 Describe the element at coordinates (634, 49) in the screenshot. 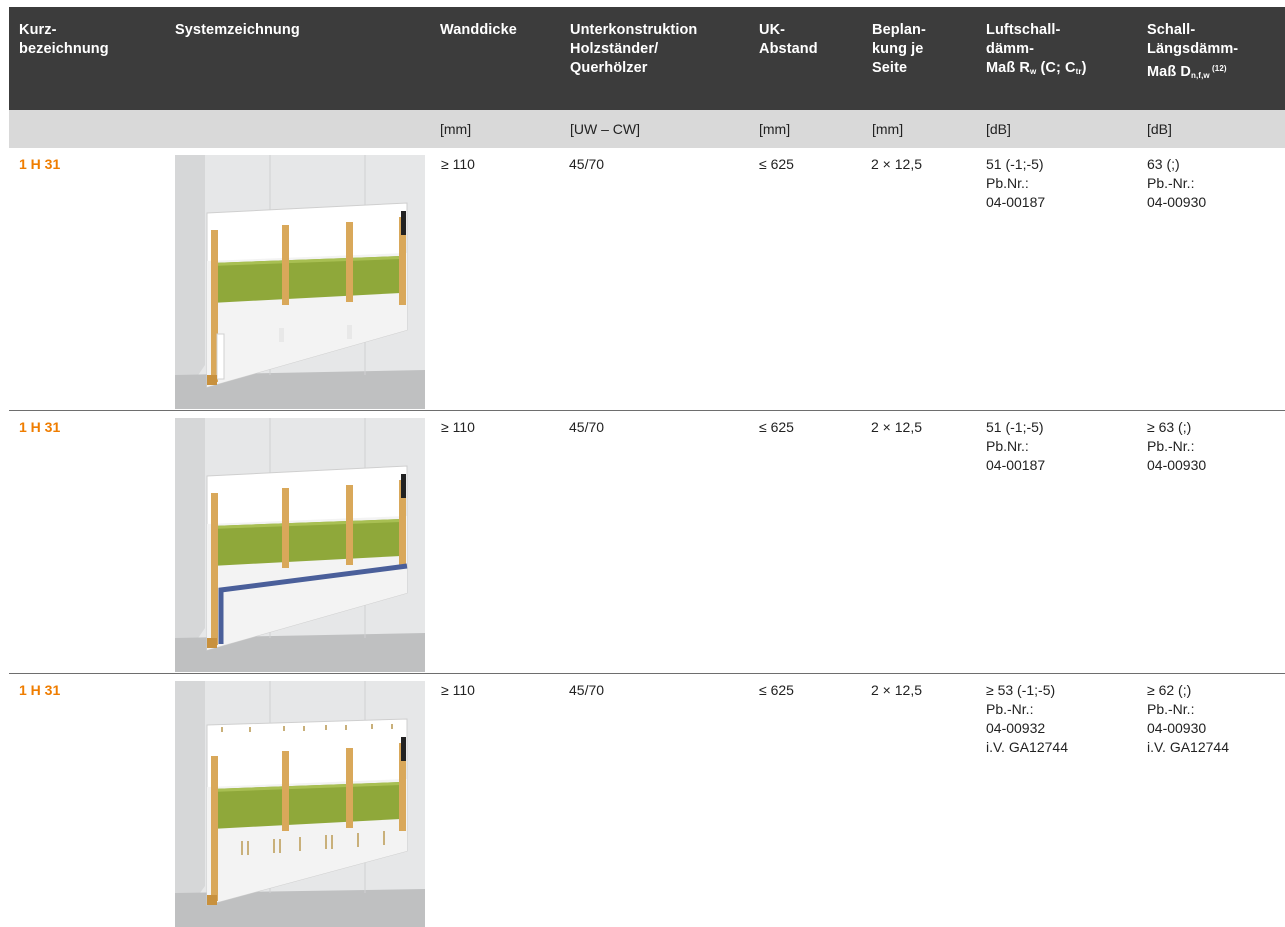

I see `header-unterkonstruktion: Unterkonstruktion Holzständer/Querhölzer` at that location.